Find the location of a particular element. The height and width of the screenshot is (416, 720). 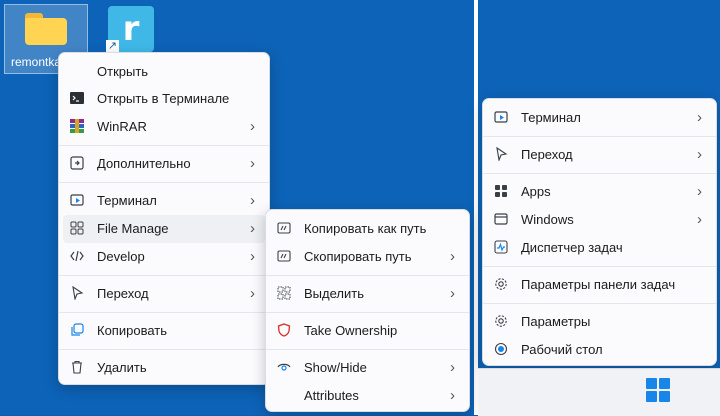

apps-icon is located at coordinates (501, 192).